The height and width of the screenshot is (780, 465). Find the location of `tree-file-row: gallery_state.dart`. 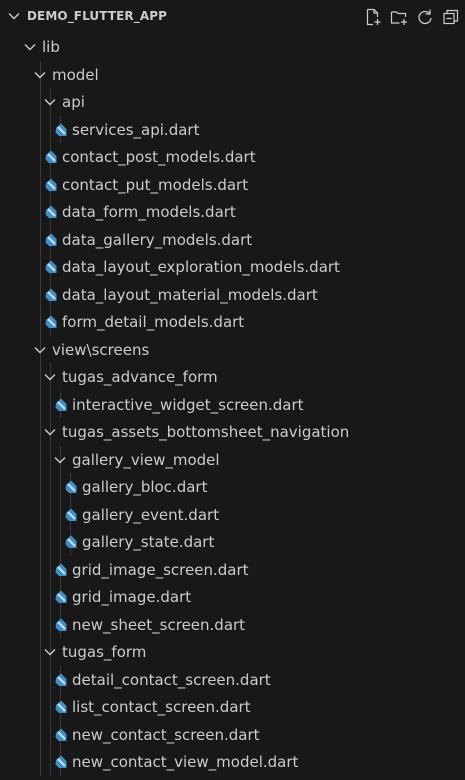

tree-file-row: gallery_state.dart is located at coordinates (232, 542).